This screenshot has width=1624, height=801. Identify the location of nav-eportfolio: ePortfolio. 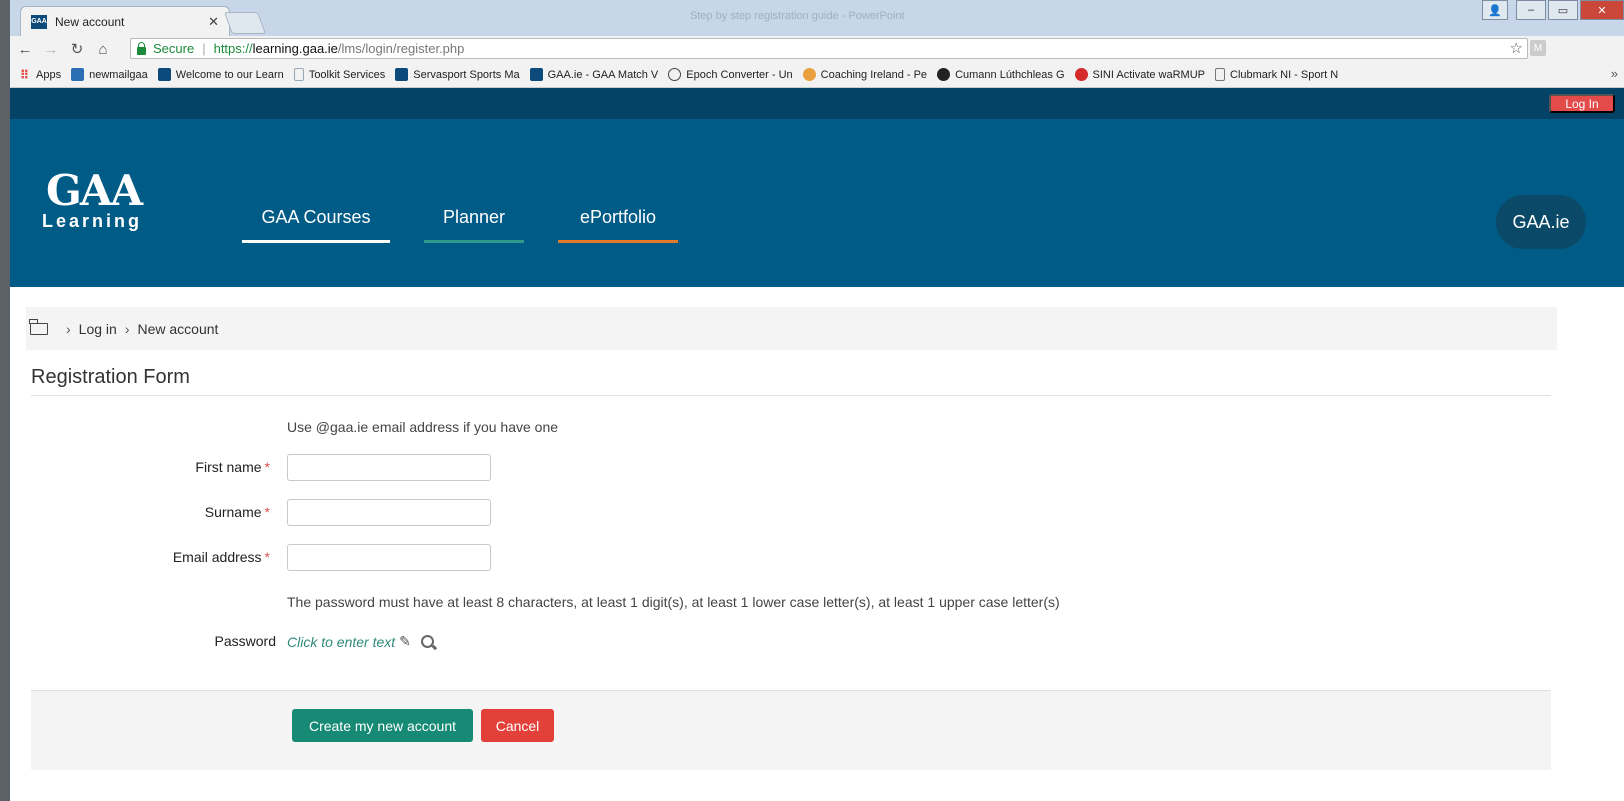
(618, 225).